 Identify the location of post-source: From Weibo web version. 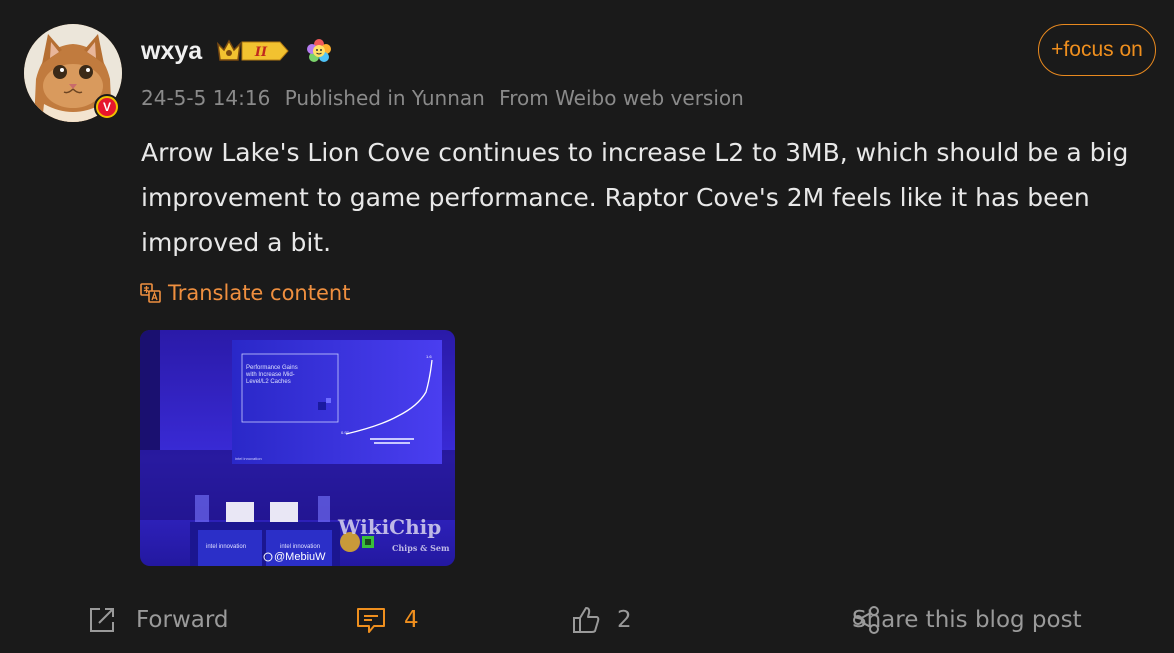
(621, 98).